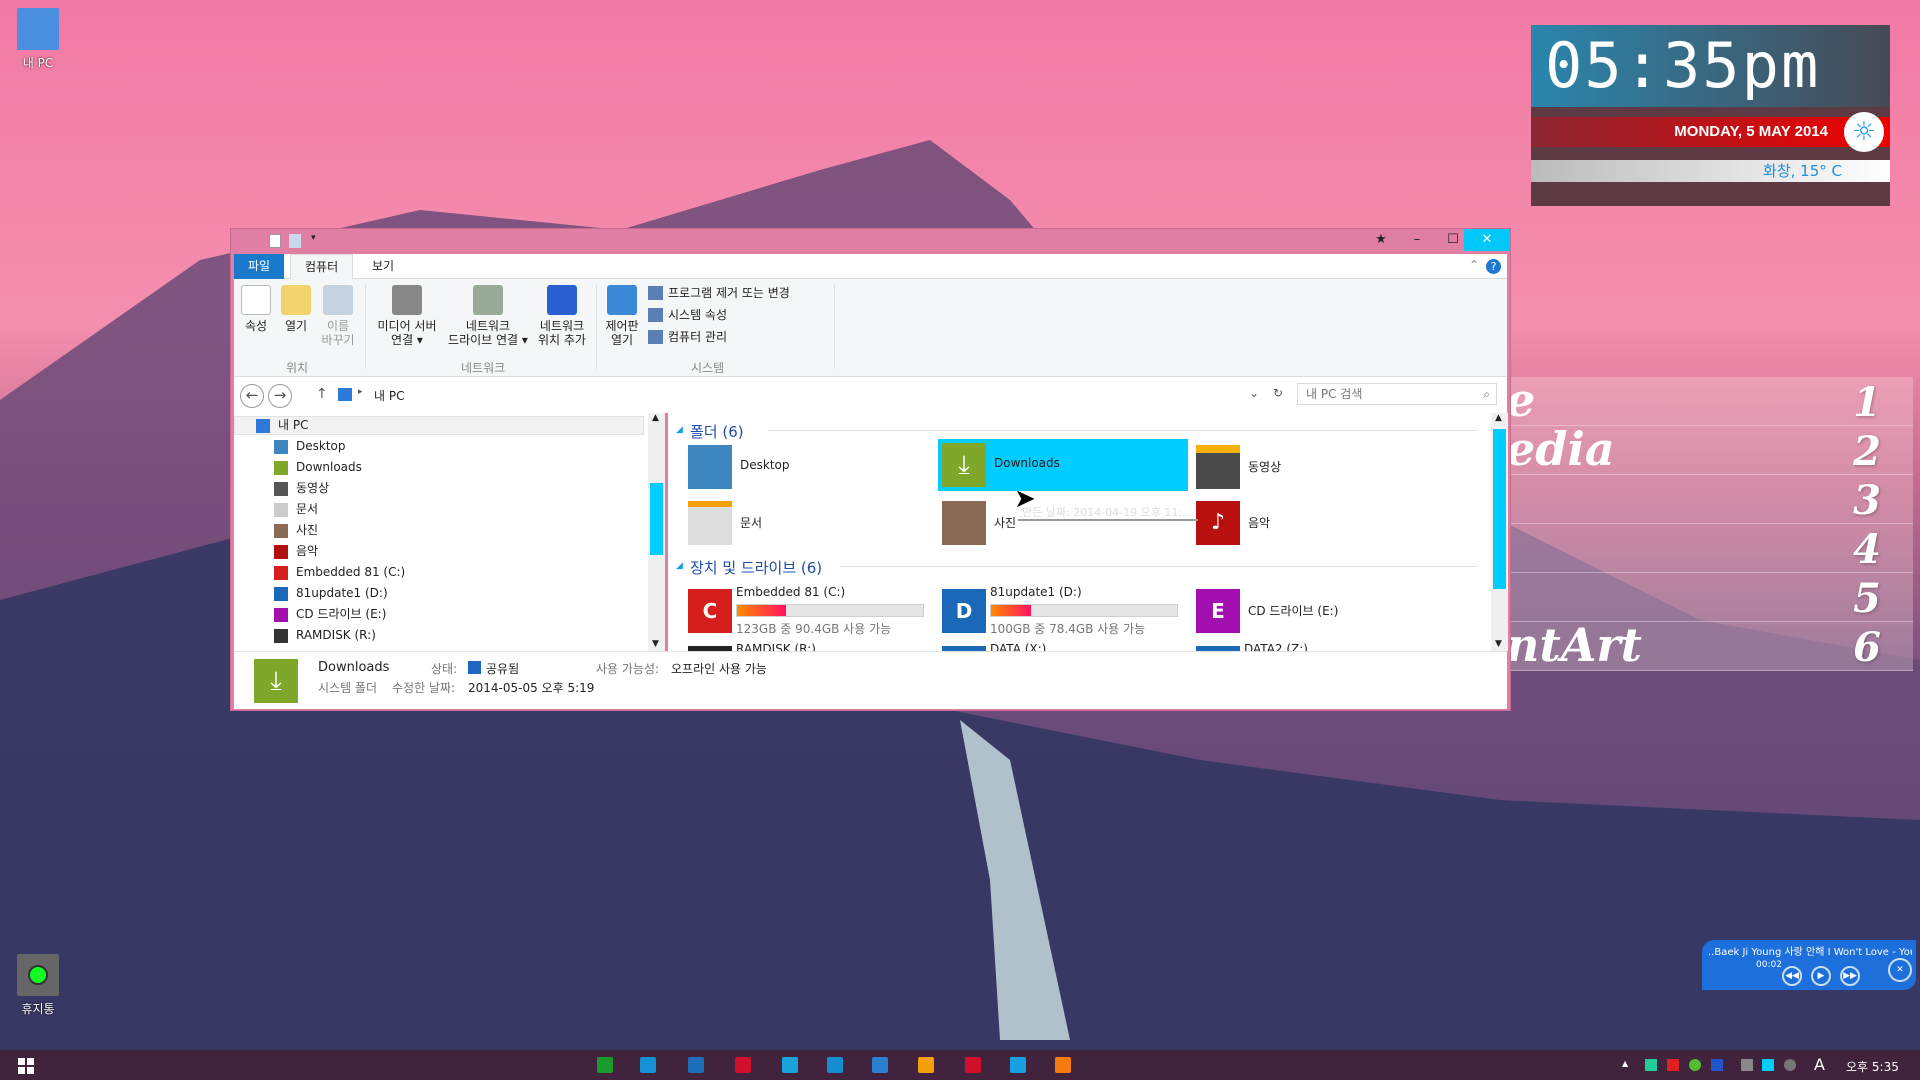 The height and width of the screenshot is (1080, 1920). I want to click on download-arrow-icon: ⤓, so click(964, 465).